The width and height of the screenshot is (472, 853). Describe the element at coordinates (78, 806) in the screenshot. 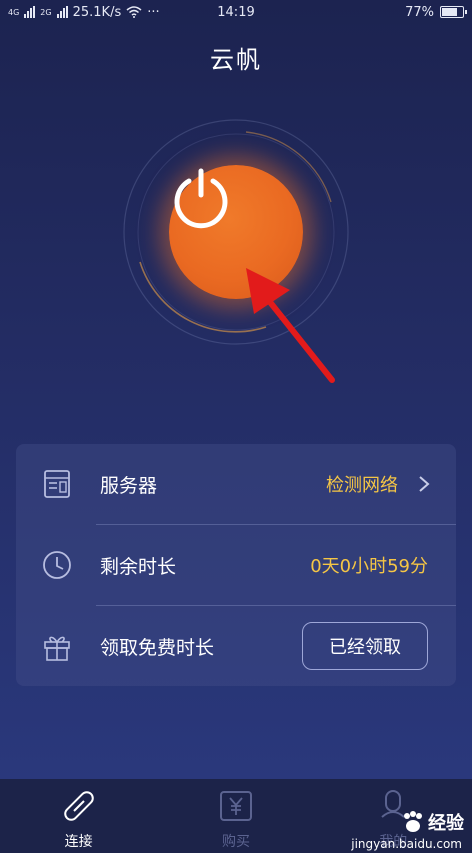

I see `link-icon` at that location.